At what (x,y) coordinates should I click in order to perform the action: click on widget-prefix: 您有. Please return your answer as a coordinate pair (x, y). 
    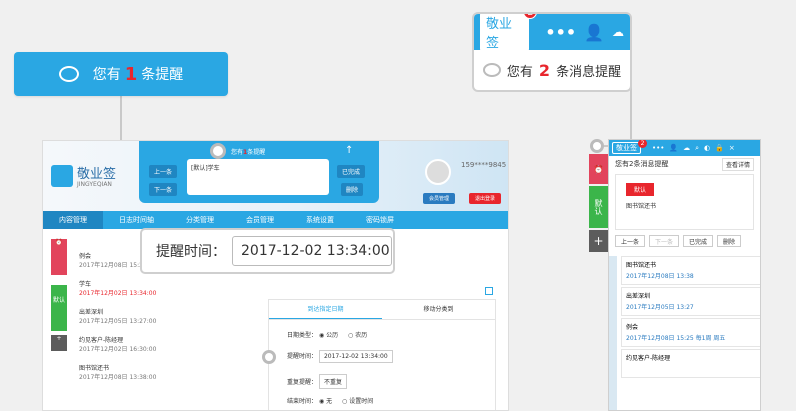
    Looking at the image, I should click on (519, 72).